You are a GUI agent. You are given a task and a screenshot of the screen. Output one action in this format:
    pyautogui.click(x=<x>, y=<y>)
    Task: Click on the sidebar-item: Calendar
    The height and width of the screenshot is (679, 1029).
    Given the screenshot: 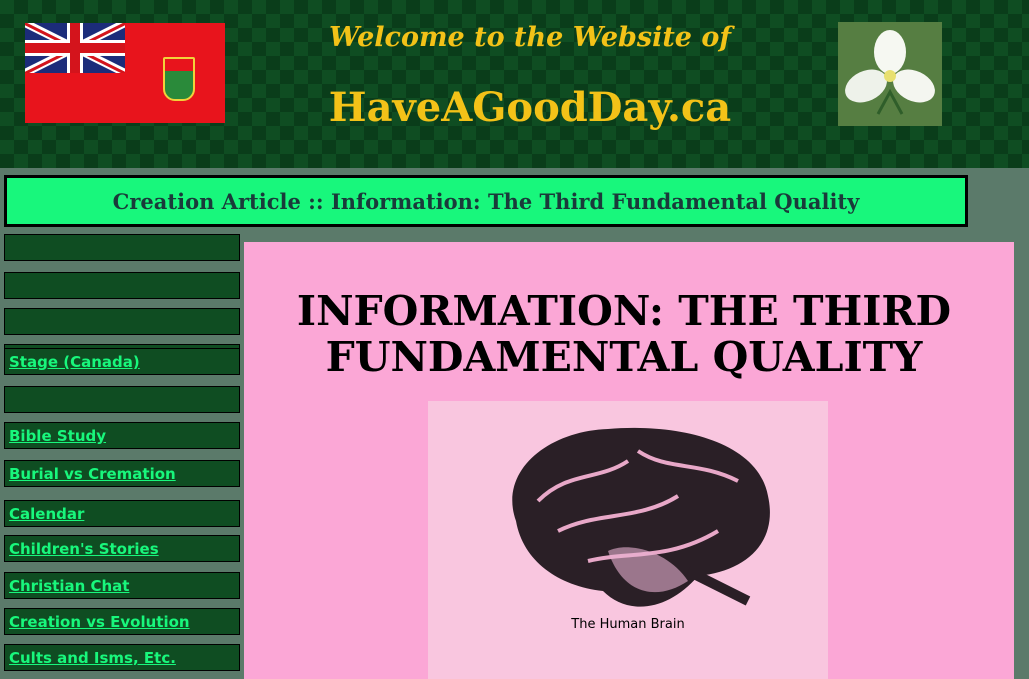 What is the action you would take?
    pyautogui.click(x=122, y=513)
    